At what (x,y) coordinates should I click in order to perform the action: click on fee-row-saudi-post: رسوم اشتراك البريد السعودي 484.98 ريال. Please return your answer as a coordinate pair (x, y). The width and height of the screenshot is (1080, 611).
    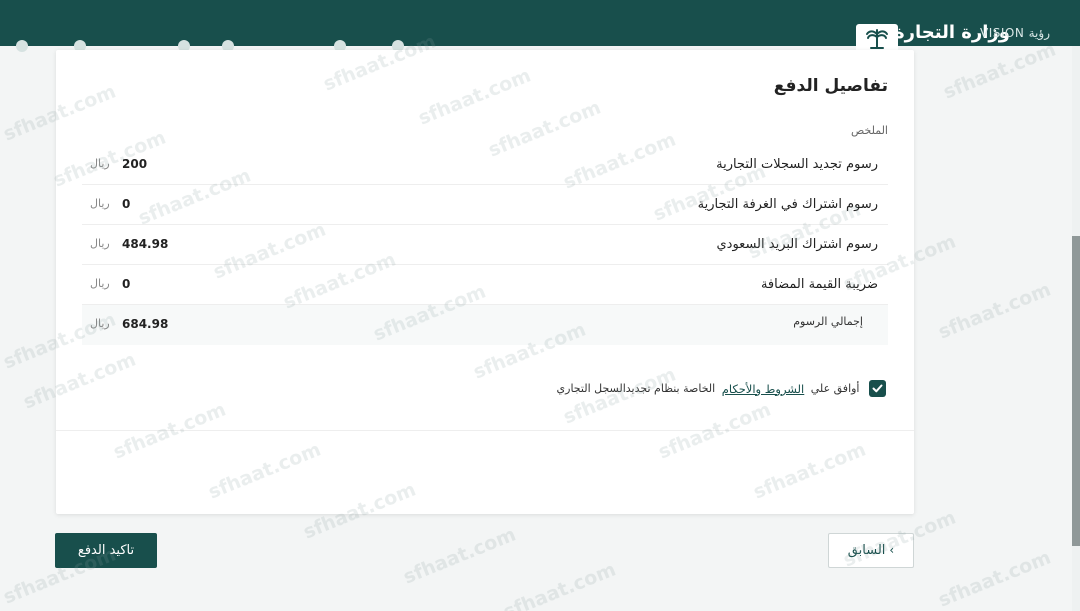
    Looking at the image, I should click on (485, 245).